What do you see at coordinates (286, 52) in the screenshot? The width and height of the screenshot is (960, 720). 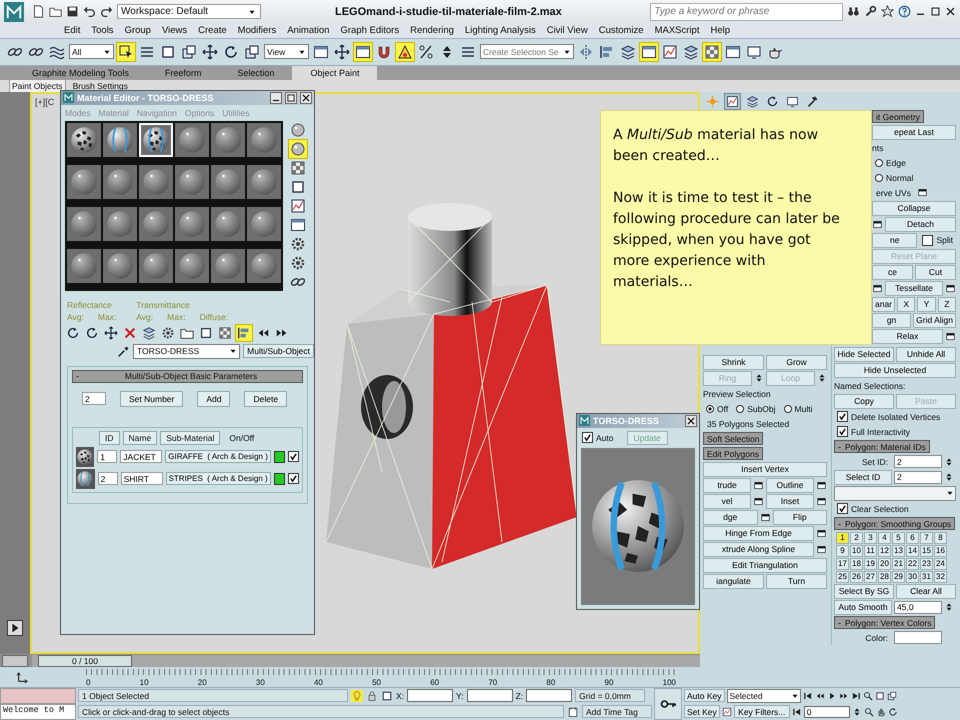 I see `toolbar-dropdown: View` at bounding box center [286, 52].